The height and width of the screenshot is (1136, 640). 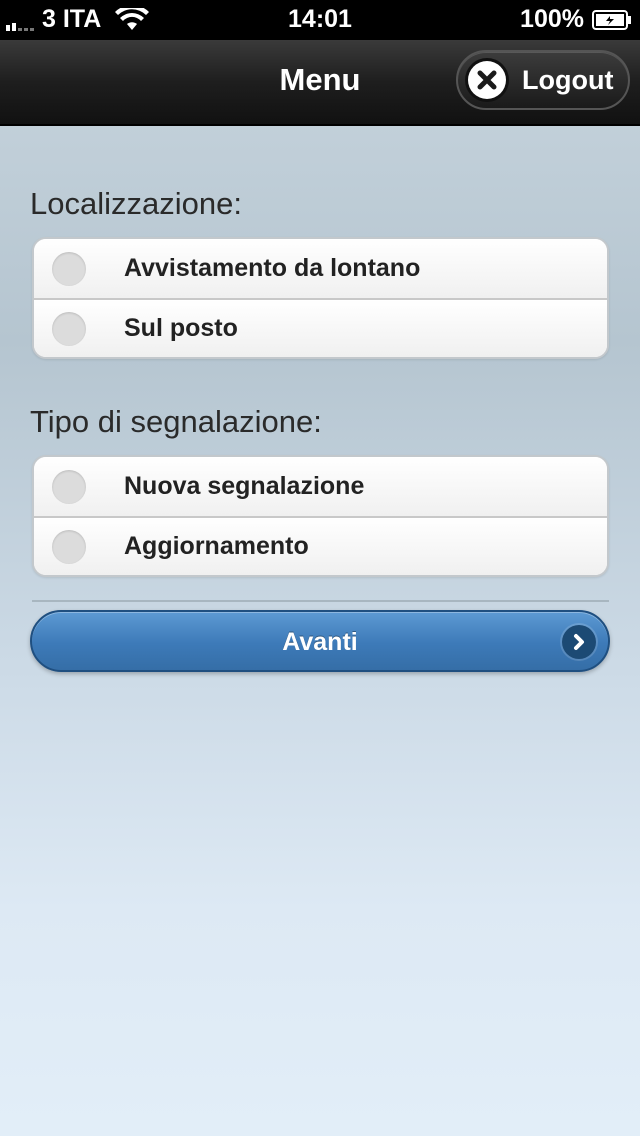 I want to click on nav-header: Menu Logout, so click(x=320, y=83).